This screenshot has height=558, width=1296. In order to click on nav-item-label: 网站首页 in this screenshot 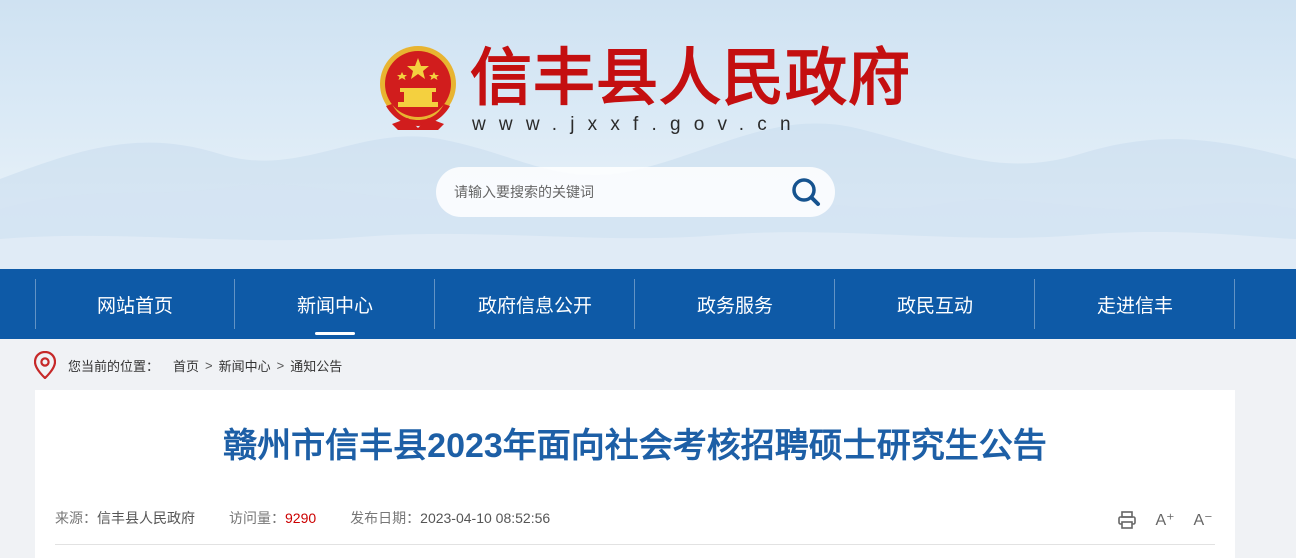, I will do `click(134, 306)`.